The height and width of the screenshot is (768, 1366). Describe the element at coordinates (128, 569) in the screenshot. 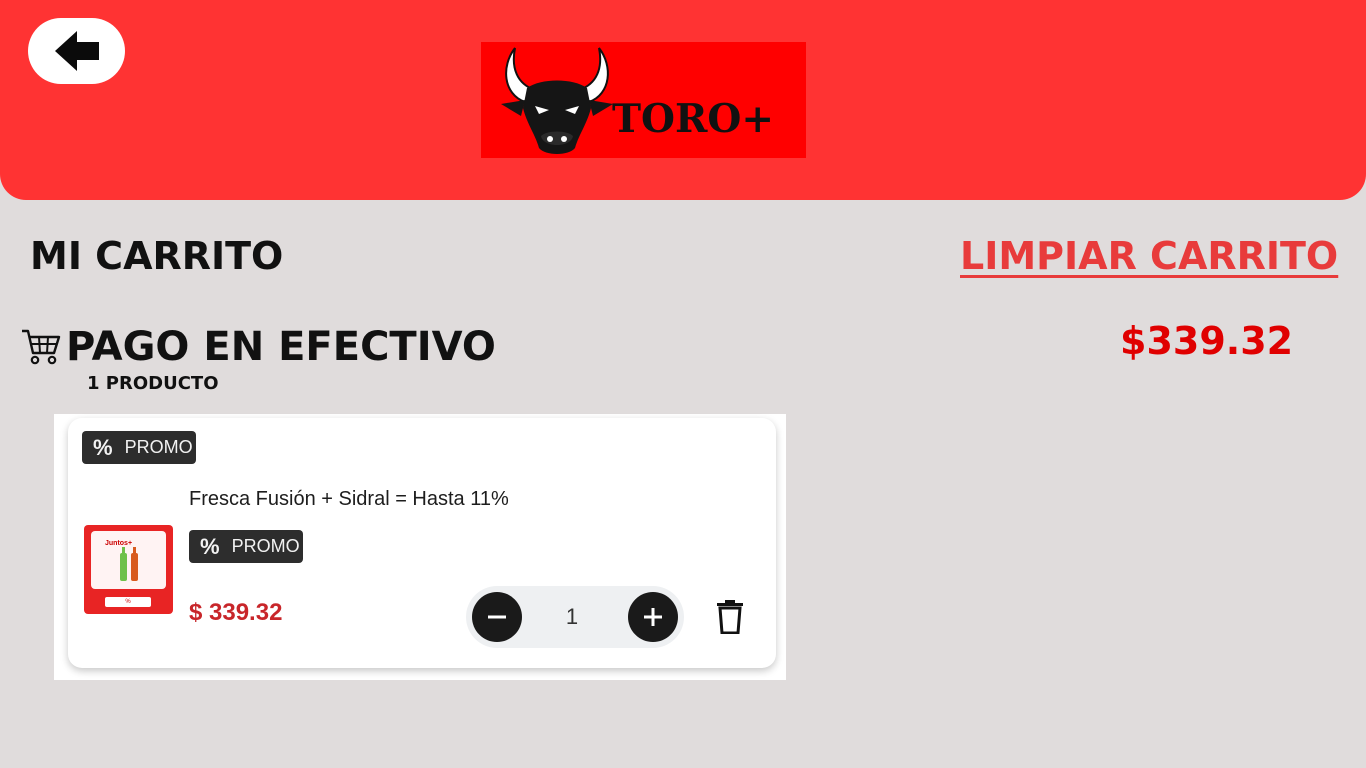

I see `product-image: Juntos+ %` at that location.